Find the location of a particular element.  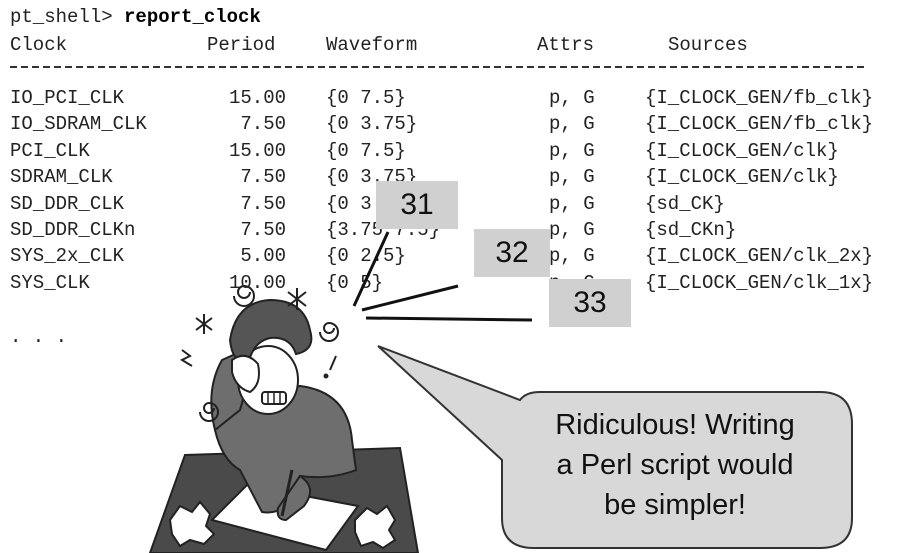

callout-32-leader is located at coordinates (410, 298).